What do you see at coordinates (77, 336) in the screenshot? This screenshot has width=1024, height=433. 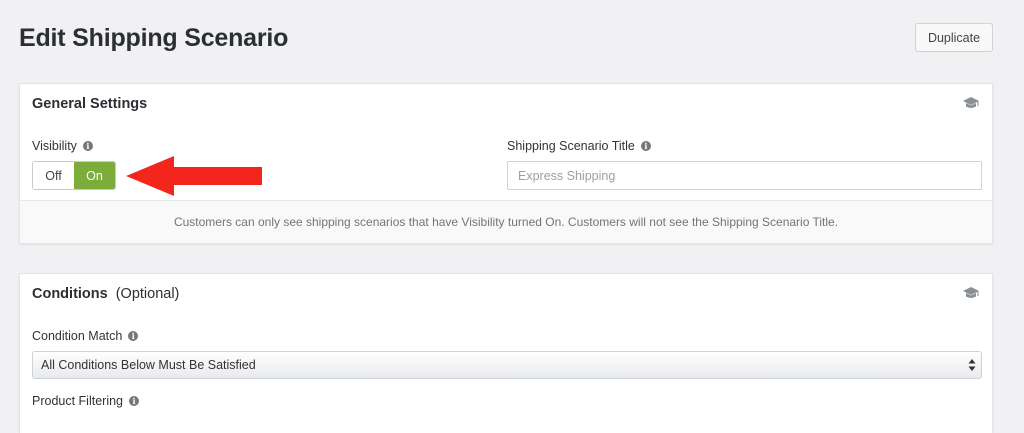 I see `condition-match-label-text: Condition Match` at bounding box center [77, 336].